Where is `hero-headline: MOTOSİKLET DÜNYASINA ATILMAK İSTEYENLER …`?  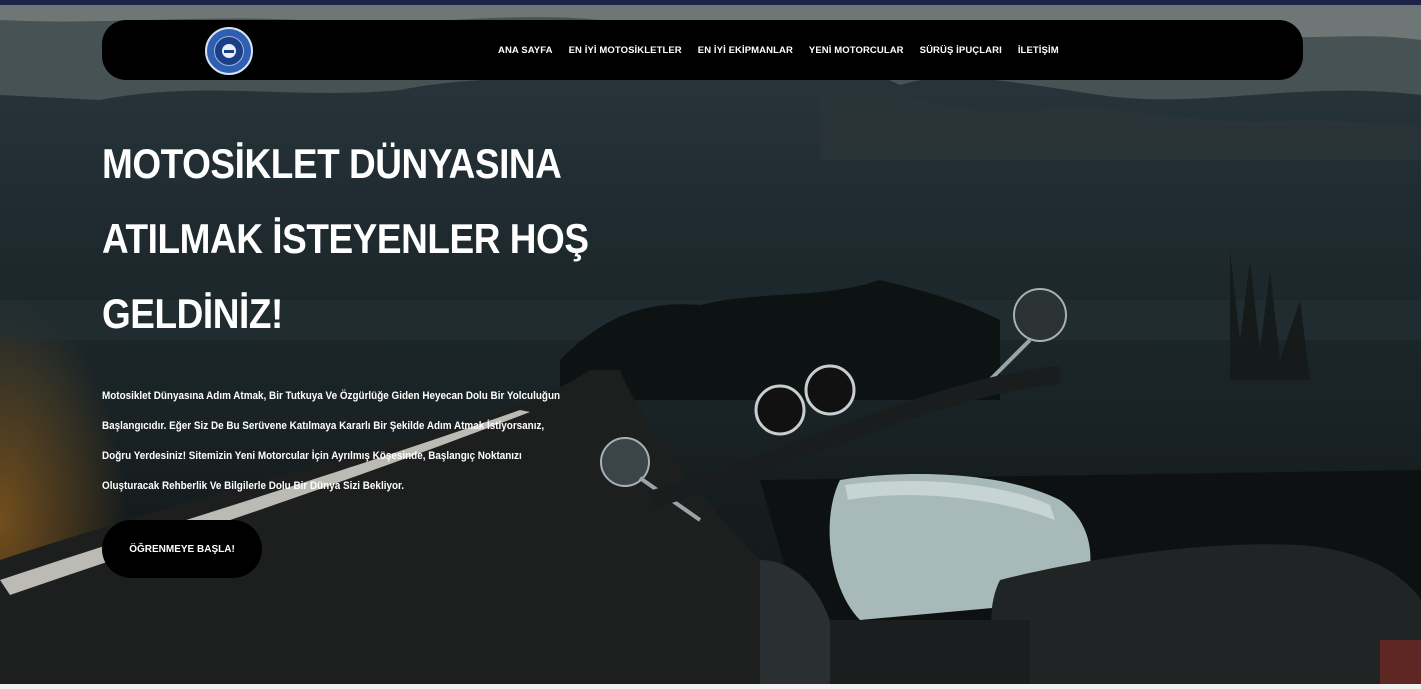
hero-headline: MOTOSİKLET DÜNYASINA ATILMAK İSTEYENLER … is located at coordinates (345, 238).